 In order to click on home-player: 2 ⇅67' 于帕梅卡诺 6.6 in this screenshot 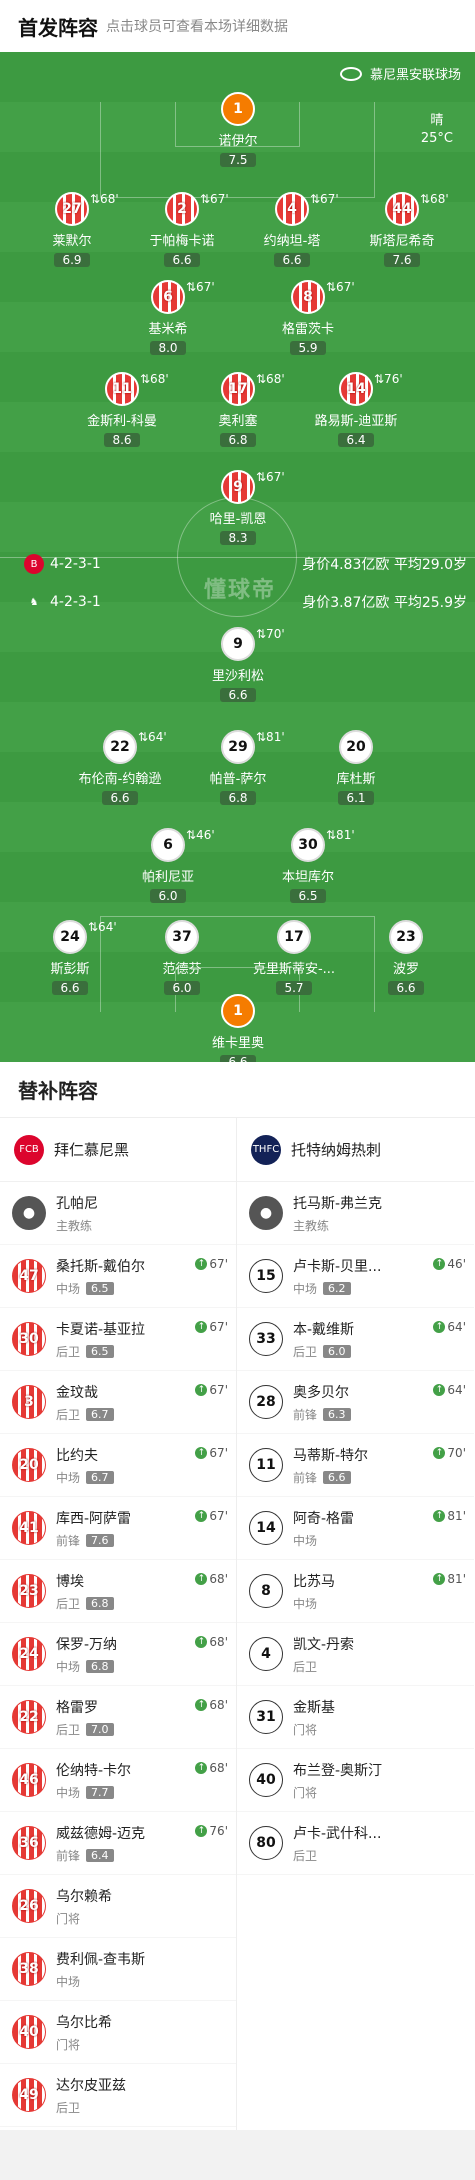, I will do `click(182, 230)`.